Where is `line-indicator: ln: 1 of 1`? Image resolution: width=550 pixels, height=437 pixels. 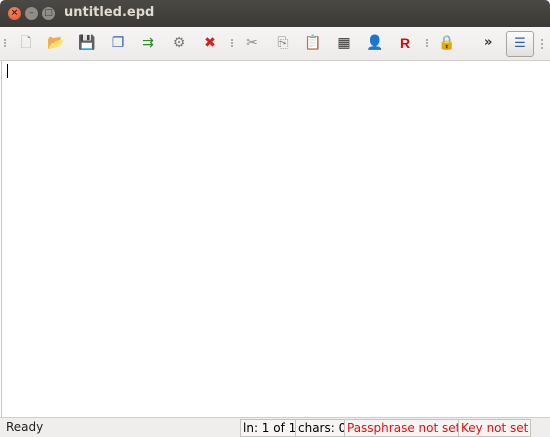
line-indicator: ln: 1 of 1 is located at coordinates (270, 428).